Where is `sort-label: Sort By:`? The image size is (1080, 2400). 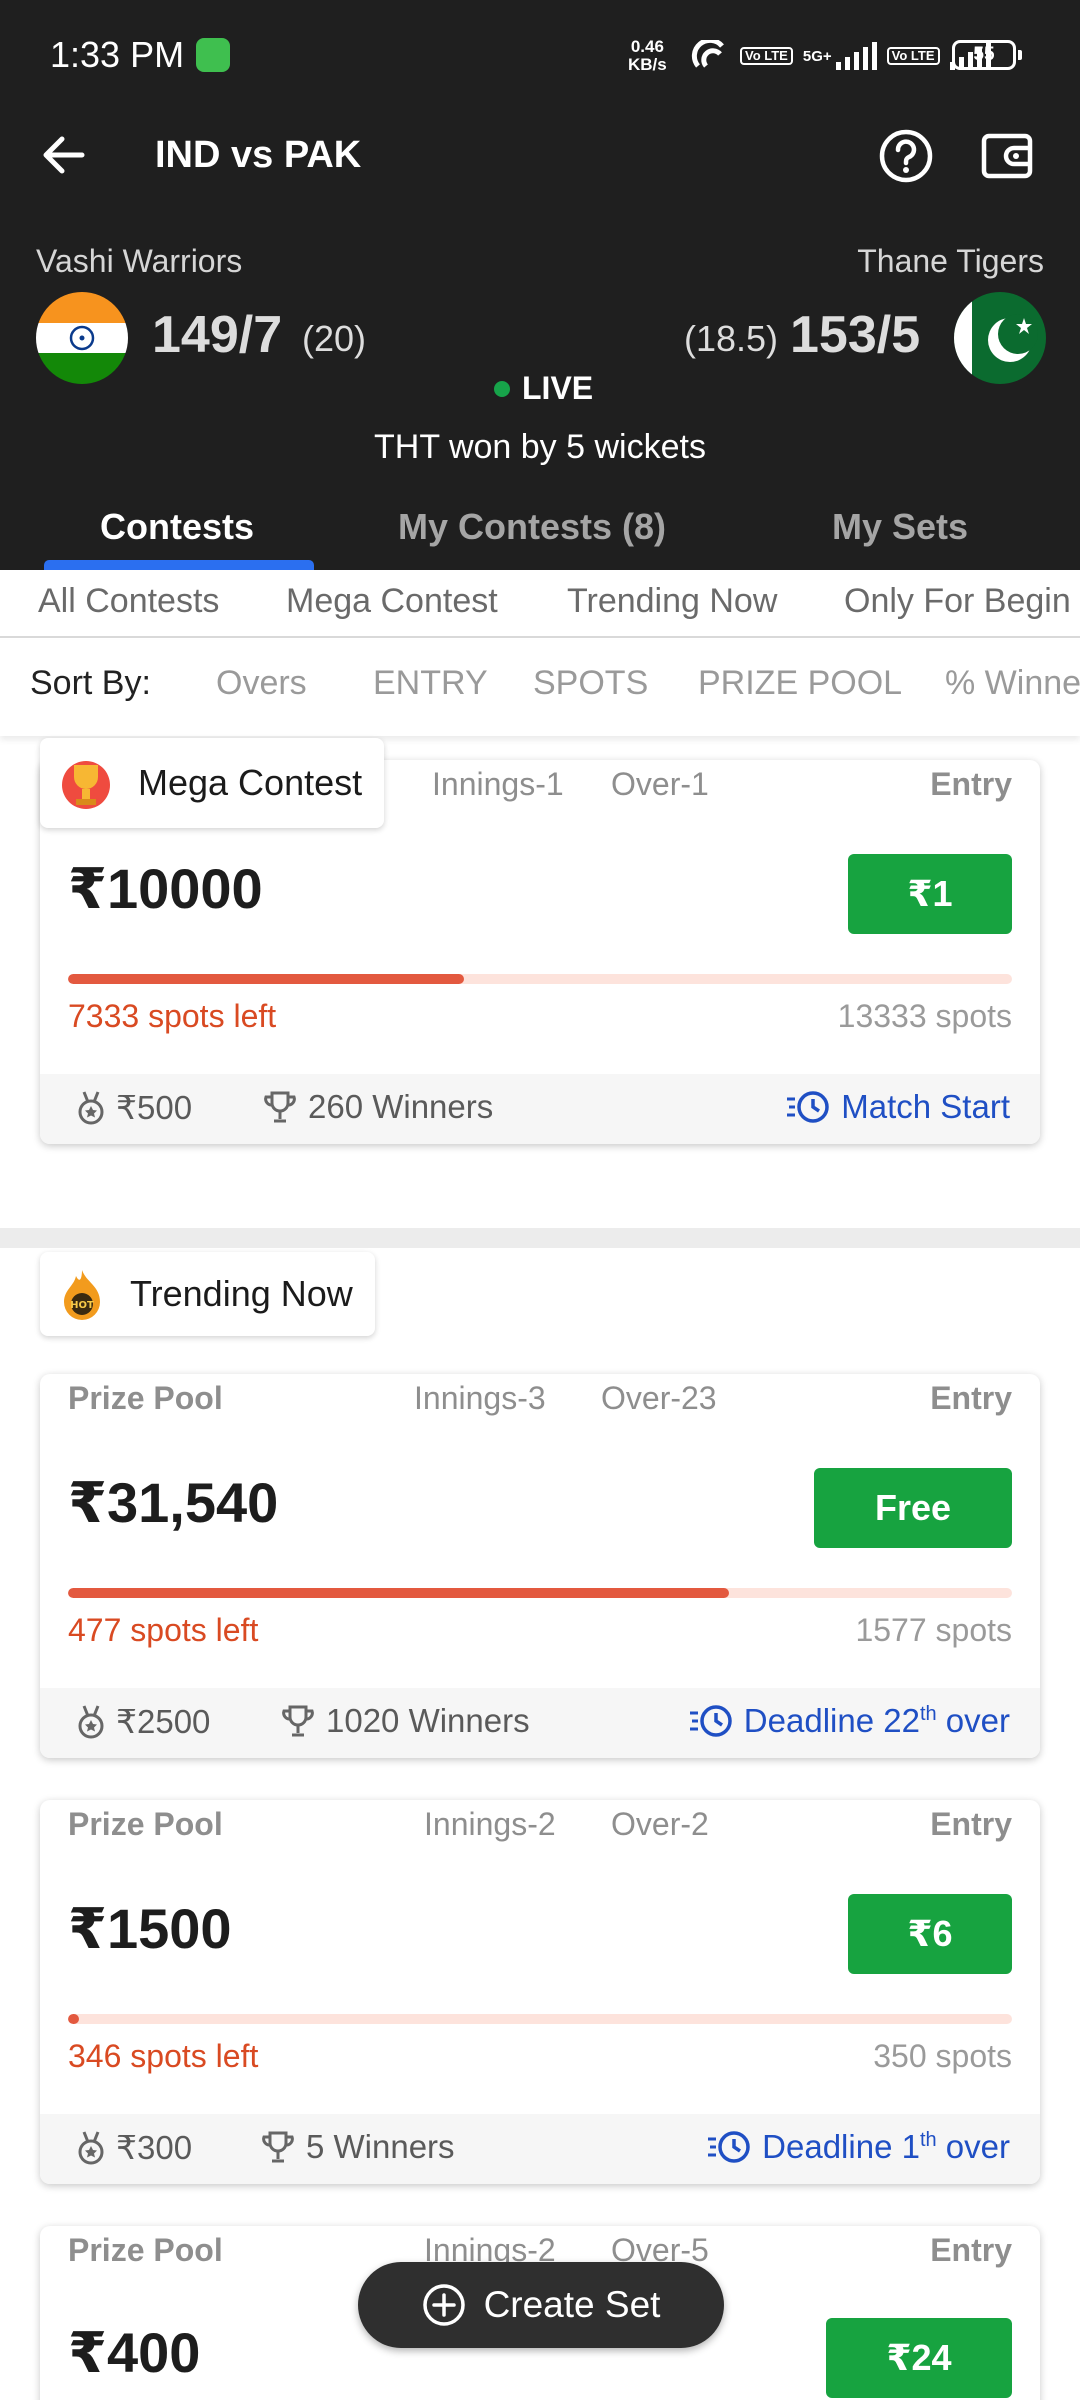
sort-label: Sort By: is located at coordinates (90, 683).